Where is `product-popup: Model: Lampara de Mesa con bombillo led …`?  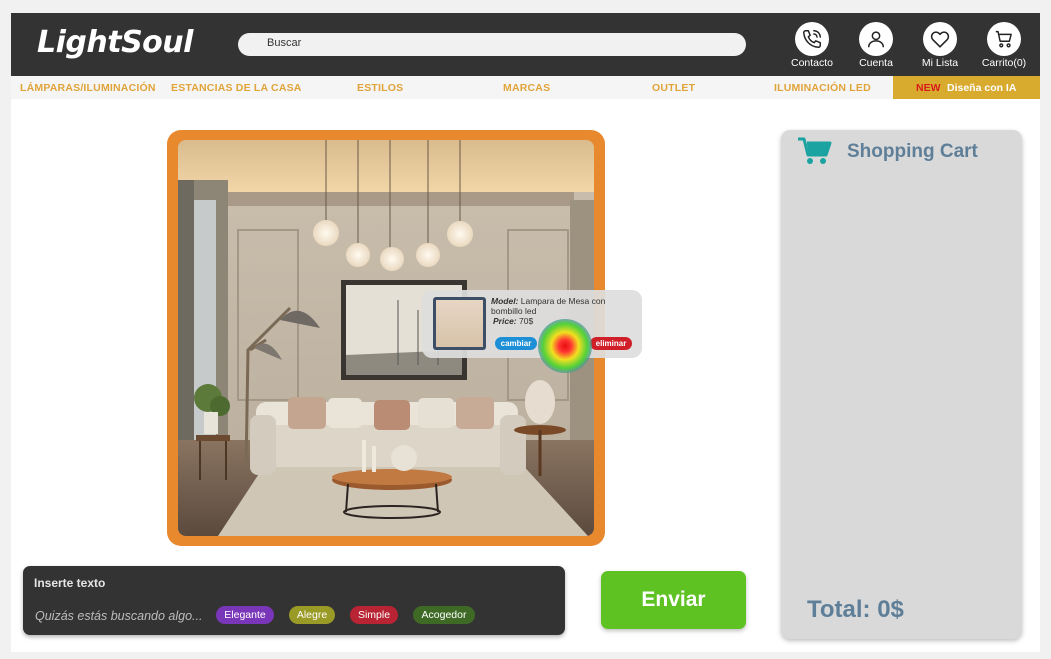 product-popup: Model: Lampara de Mesa con bombillo led … is located at coordinates (532, 324).